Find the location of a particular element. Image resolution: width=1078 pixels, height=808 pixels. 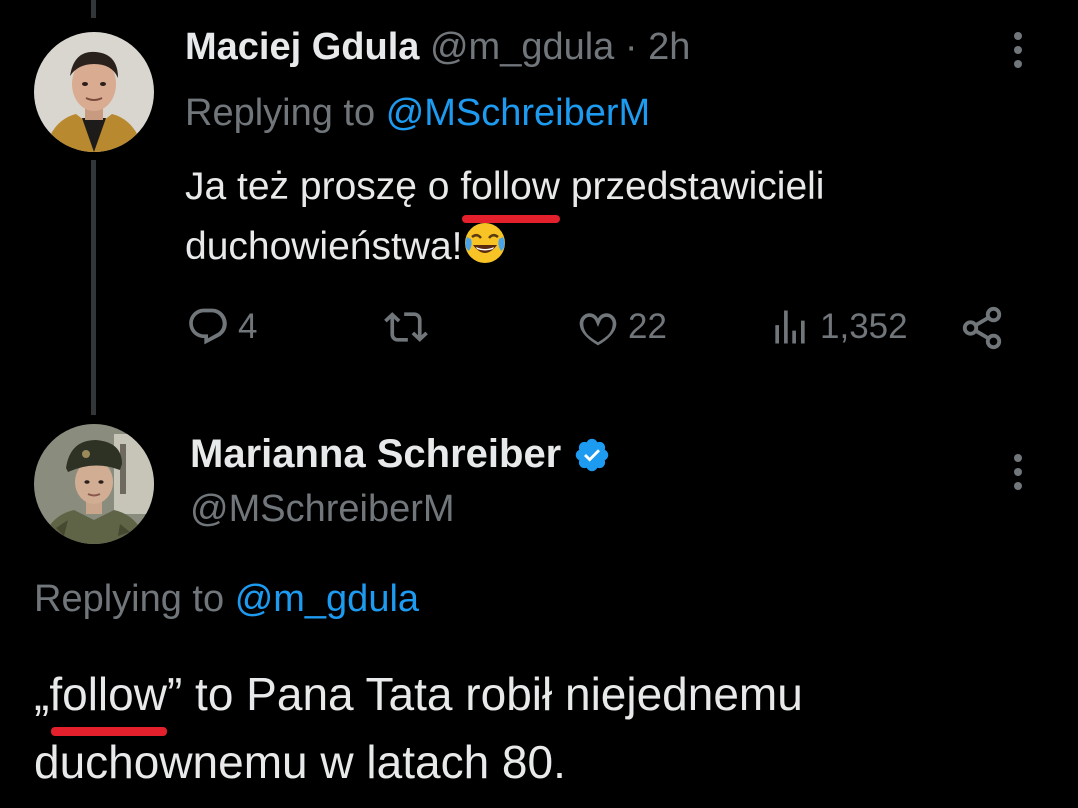

share-icon is located at coordinates (982, 328).